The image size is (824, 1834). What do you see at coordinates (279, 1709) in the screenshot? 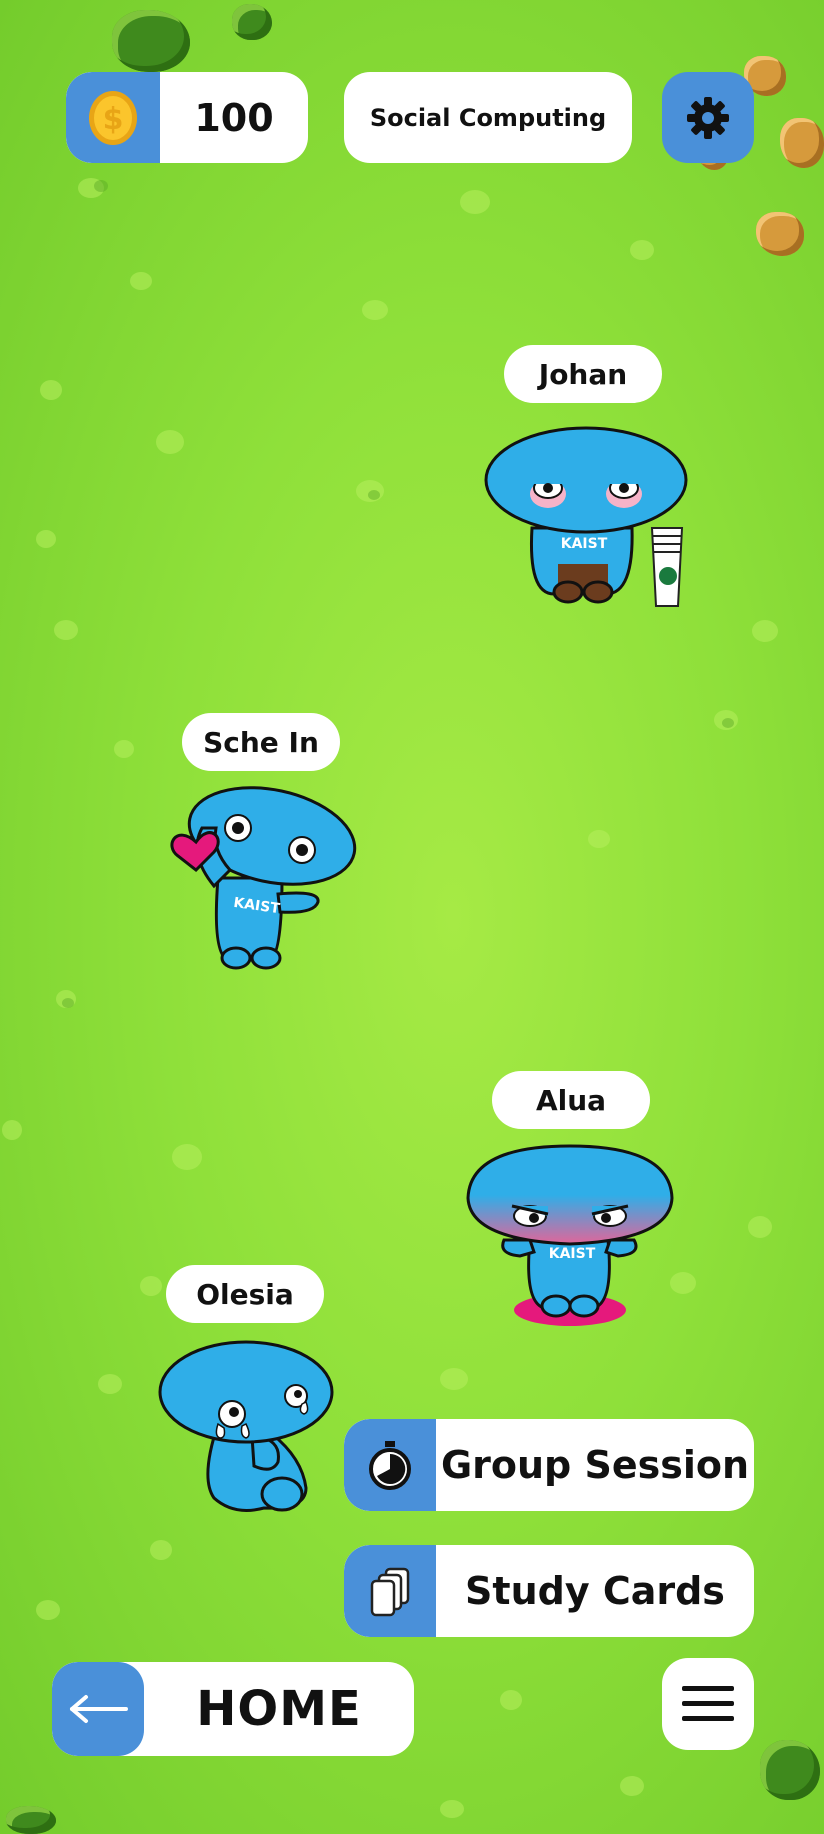
I see `home-label: HOME` at bounding box center [279, 1709].